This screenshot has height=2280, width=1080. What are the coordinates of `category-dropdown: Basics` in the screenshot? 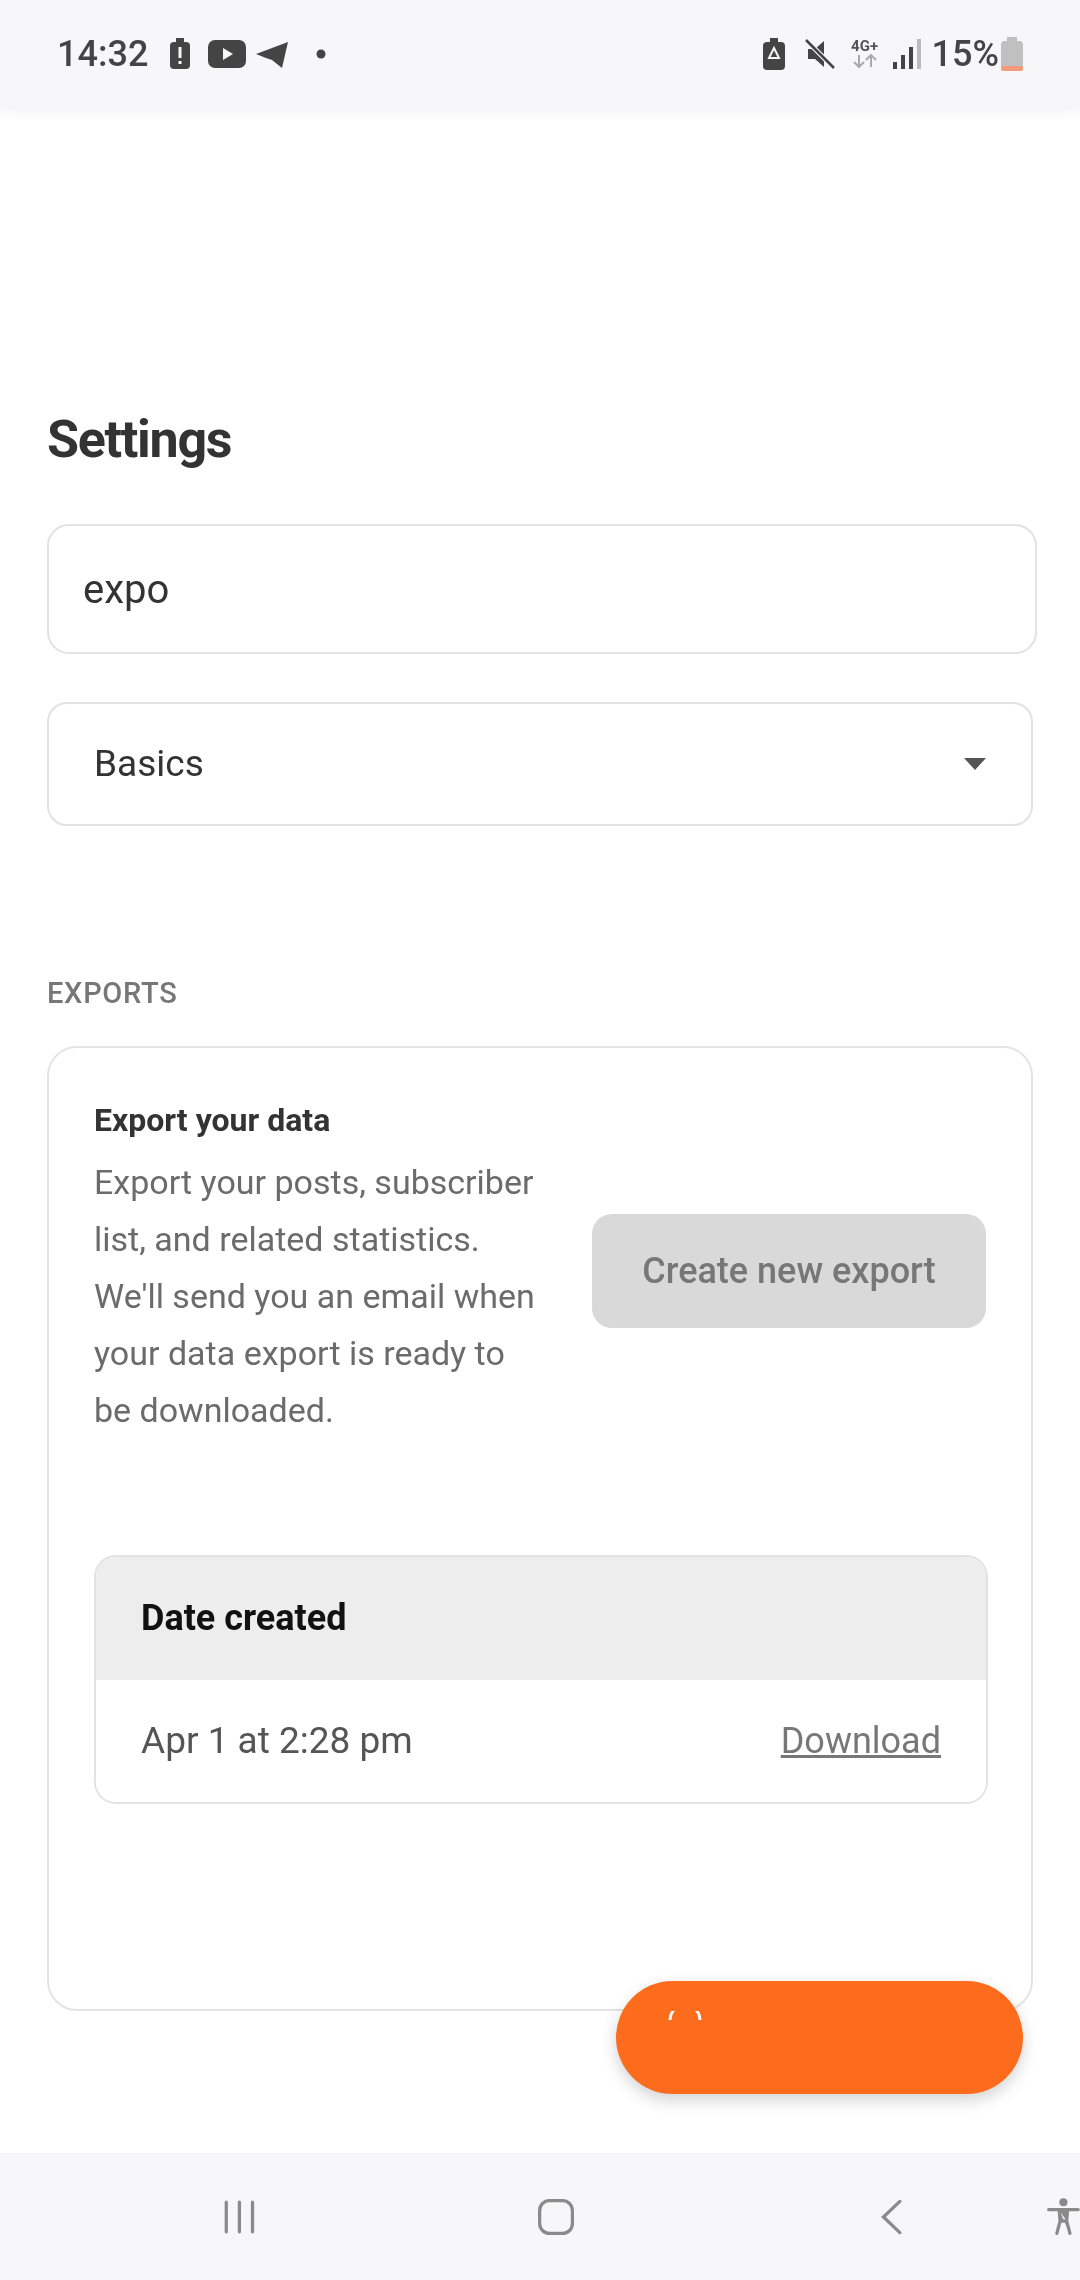 It's located at (540, 764).